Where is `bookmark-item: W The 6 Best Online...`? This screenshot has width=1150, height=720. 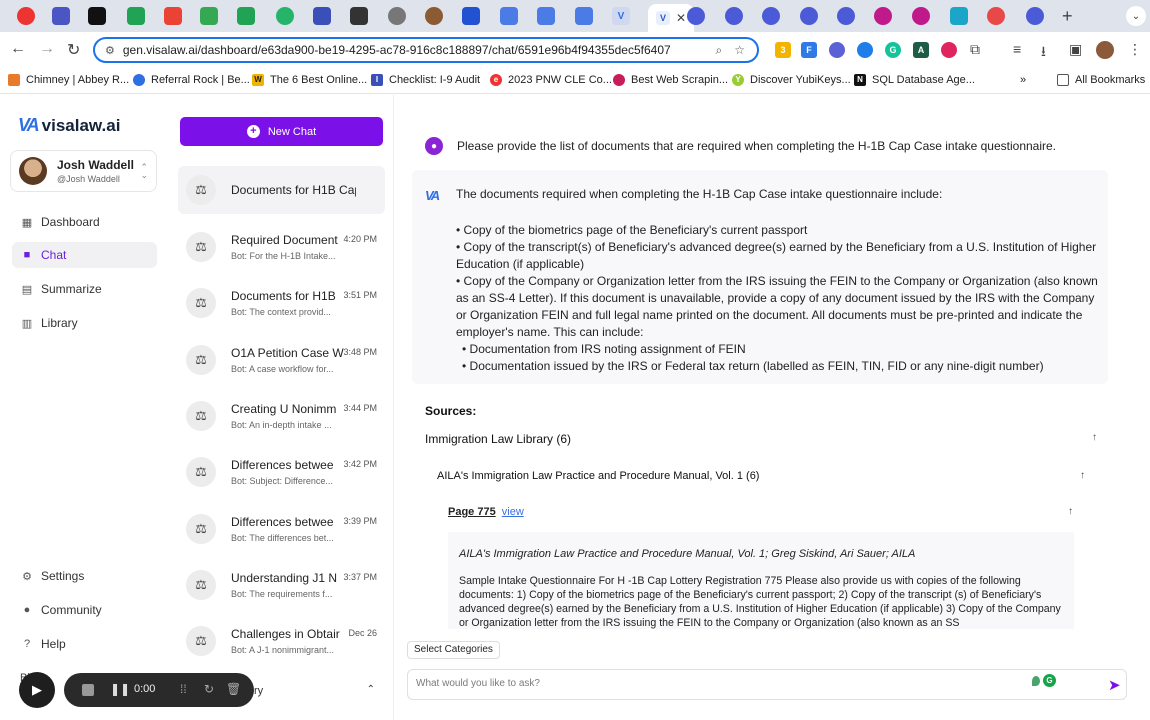
bookmark-item: W The 6 Best Online... is located at coordinates (309, 80).